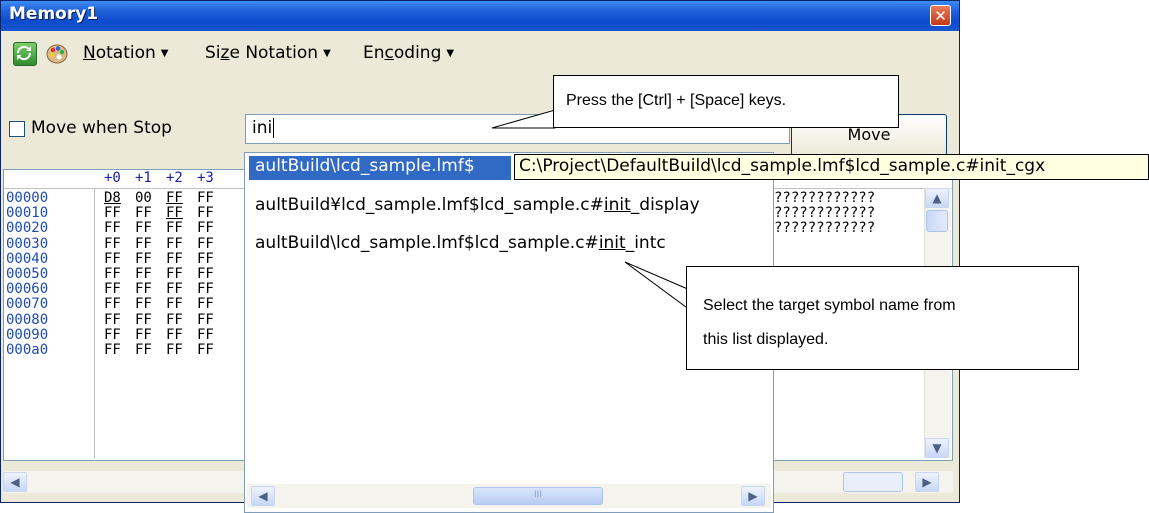  Describe the element at coordinates (829, 305) in the screenshot. I see `select-callout-line1: Select the target symbol name from` at that location.